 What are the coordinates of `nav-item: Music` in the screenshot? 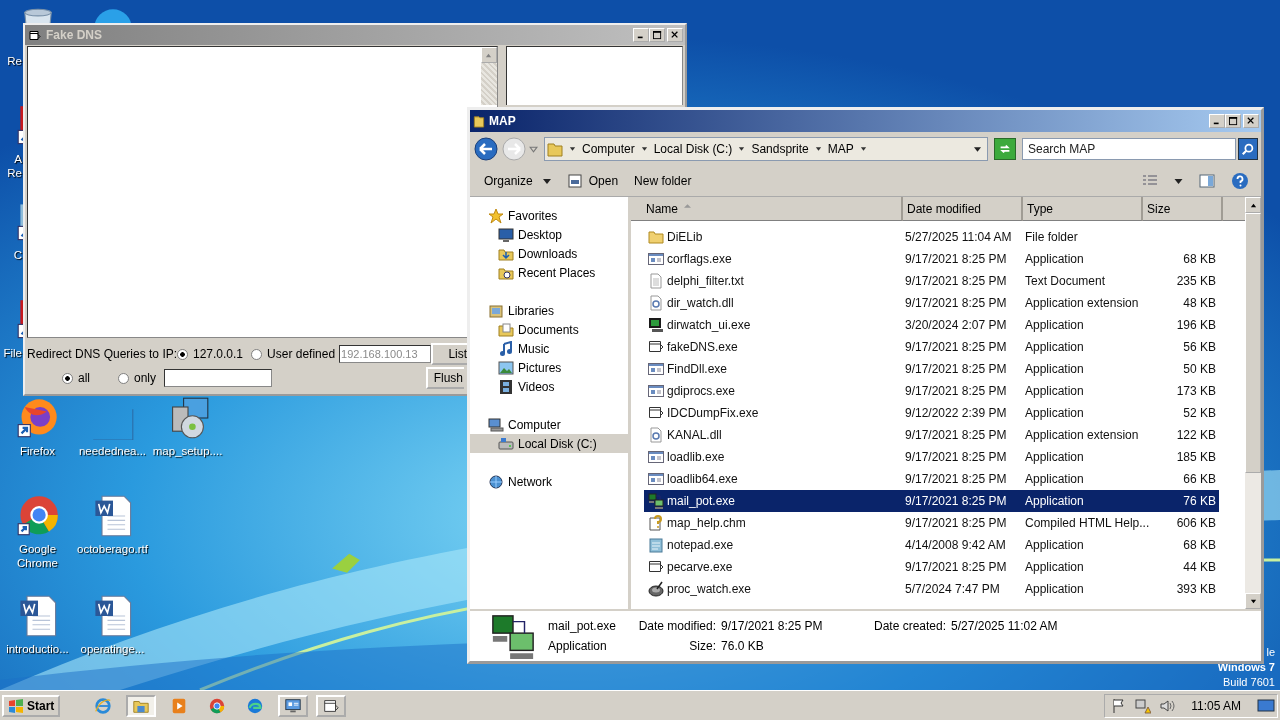 It's located at (549, 348).